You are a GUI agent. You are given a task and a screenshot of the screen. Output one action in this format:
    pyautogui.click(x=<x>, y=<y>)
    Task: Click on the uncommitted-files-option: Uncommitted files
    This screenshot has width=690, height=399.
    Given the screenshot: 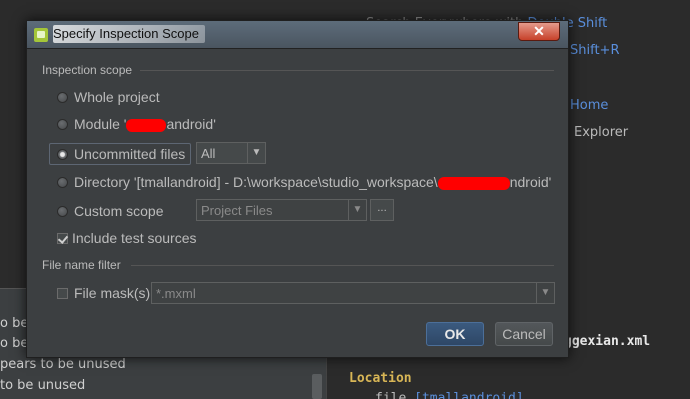 What is the action you would take?
    pyautogui.click(x=121, y=154)
    